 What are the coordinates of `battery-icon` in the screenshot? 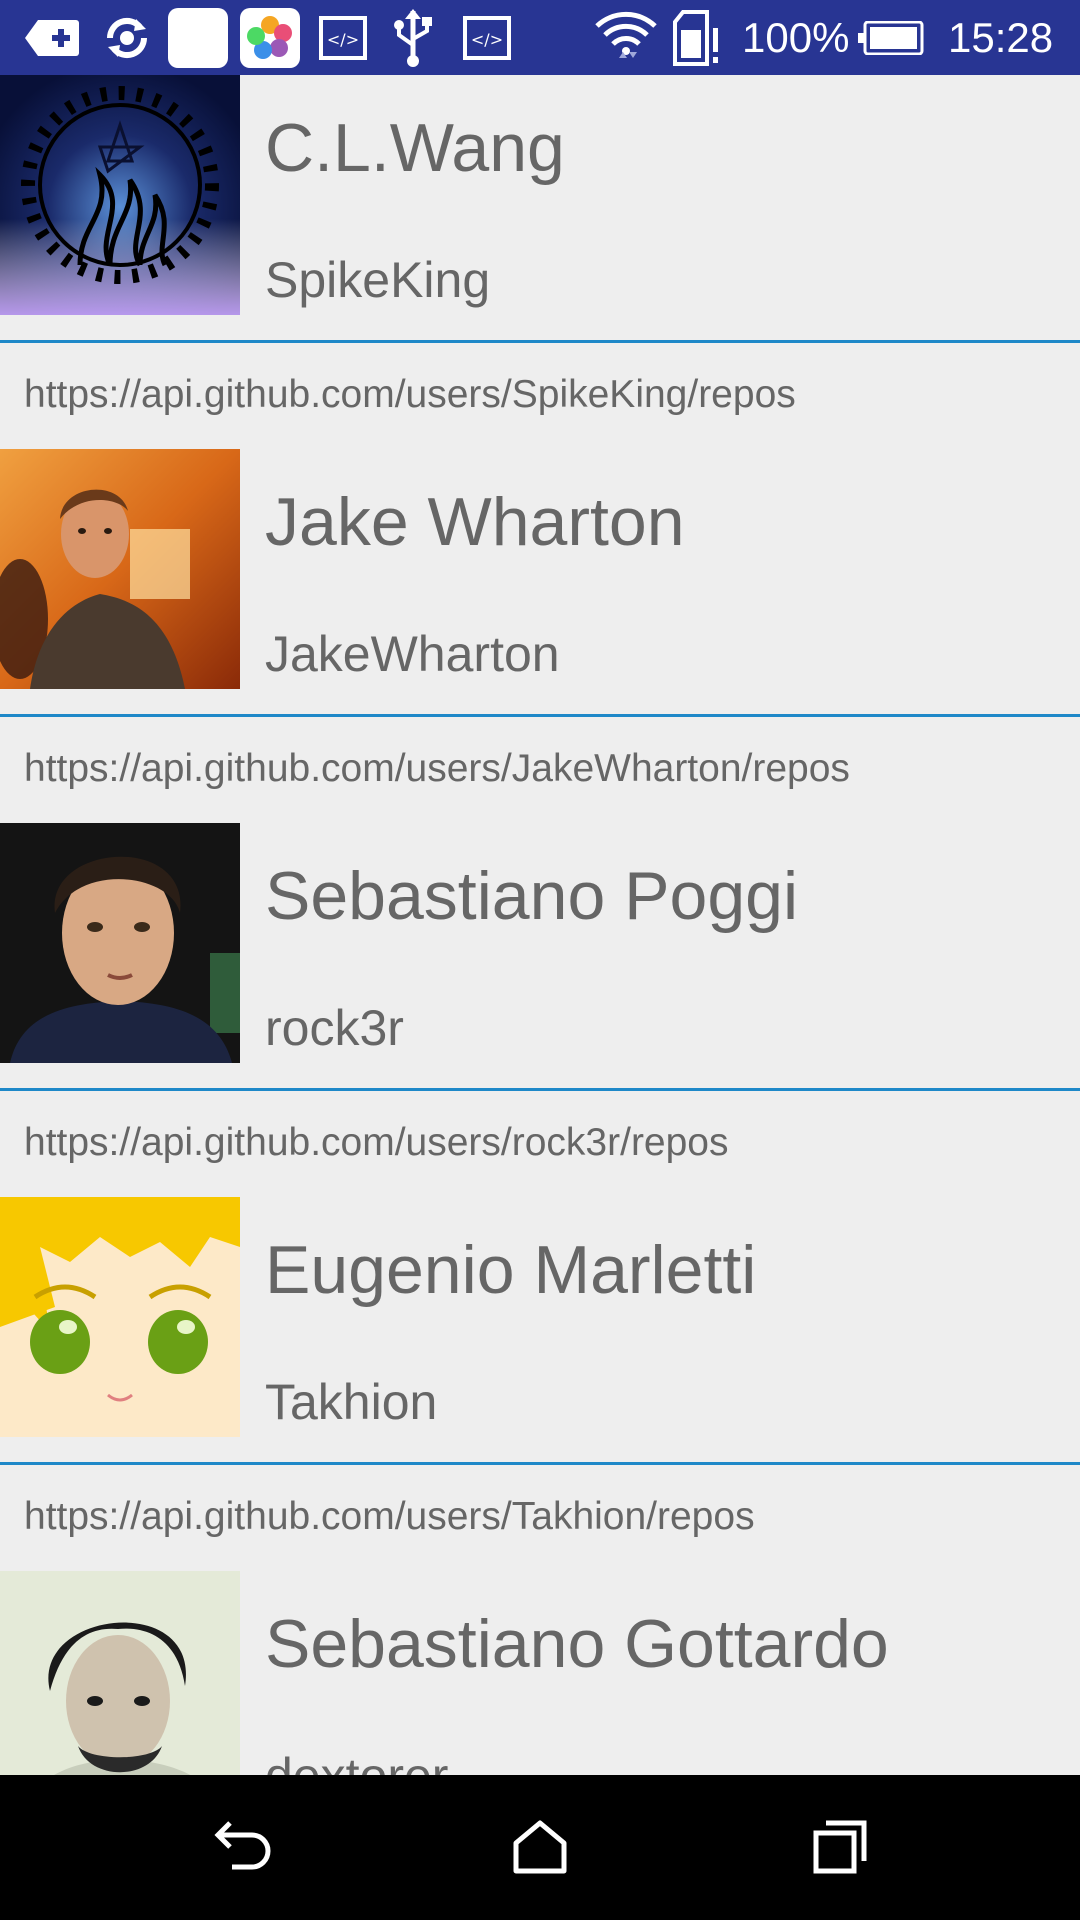 It's located at (891, 37).